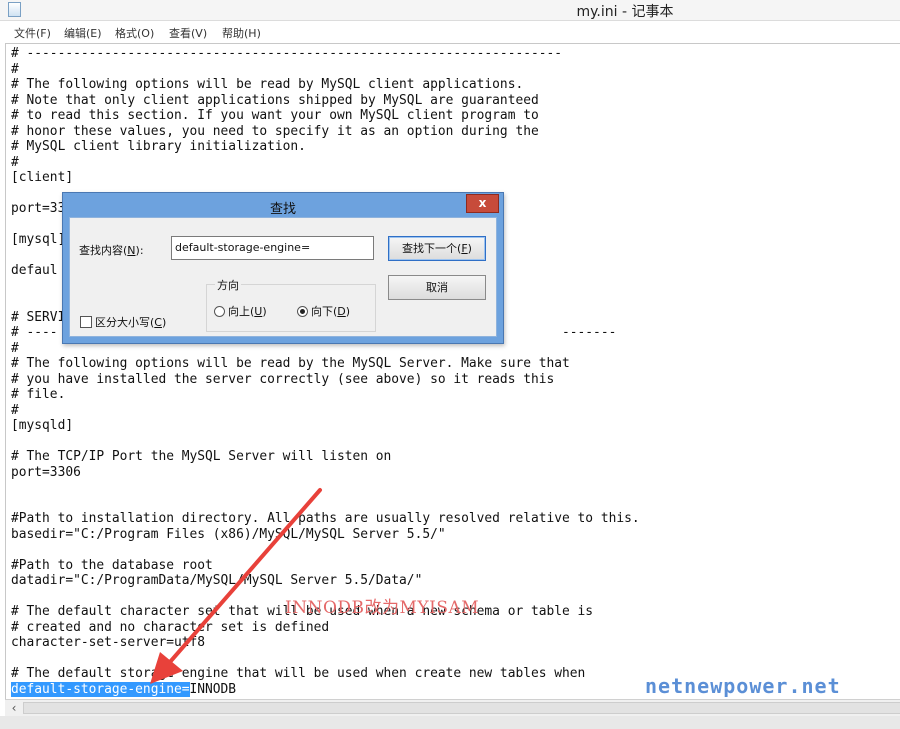  Describe the element at coordinates (236, 586) in the screenshot. I see `annotation-arrow-icon` at that location.